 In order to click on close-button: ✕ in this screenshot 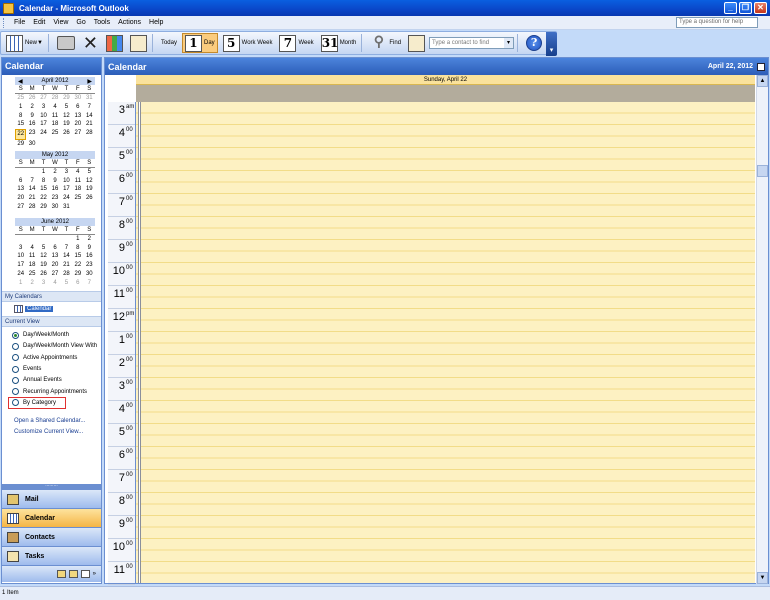, I will do `click(760, 8)`.